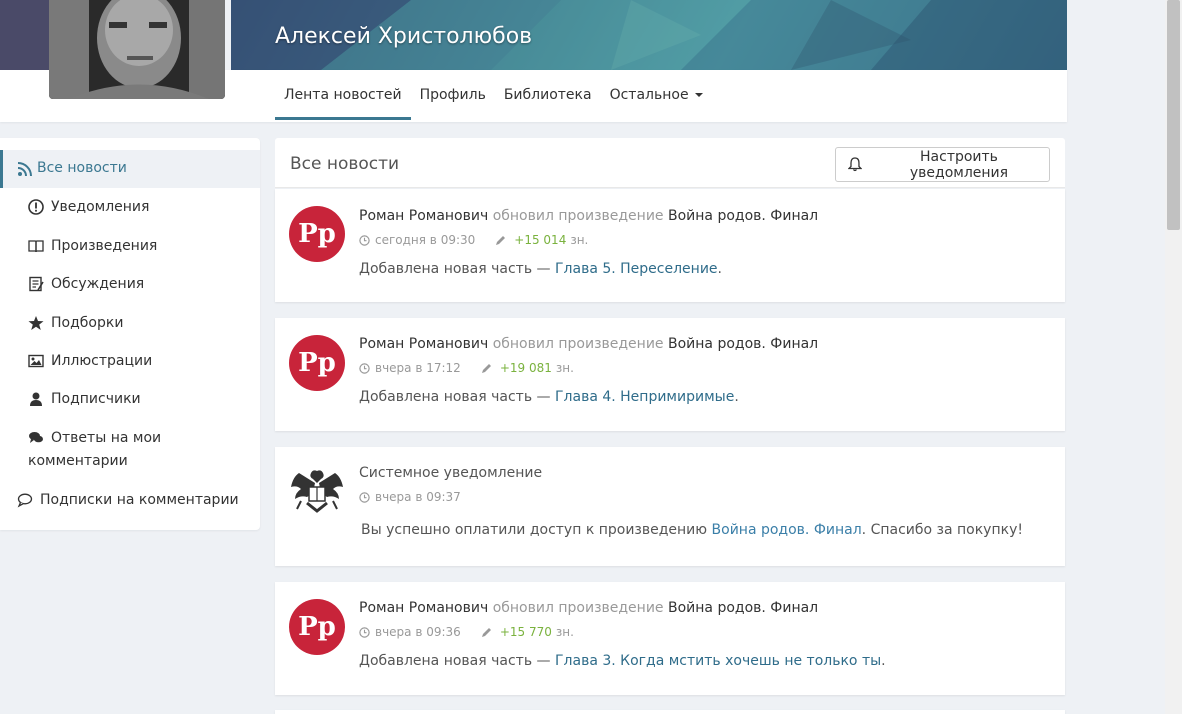 This screenshot has width=1182, height=714. I want to click on news-meta: сегодня в 09:30 +15 014 зн., so click(473, 240).